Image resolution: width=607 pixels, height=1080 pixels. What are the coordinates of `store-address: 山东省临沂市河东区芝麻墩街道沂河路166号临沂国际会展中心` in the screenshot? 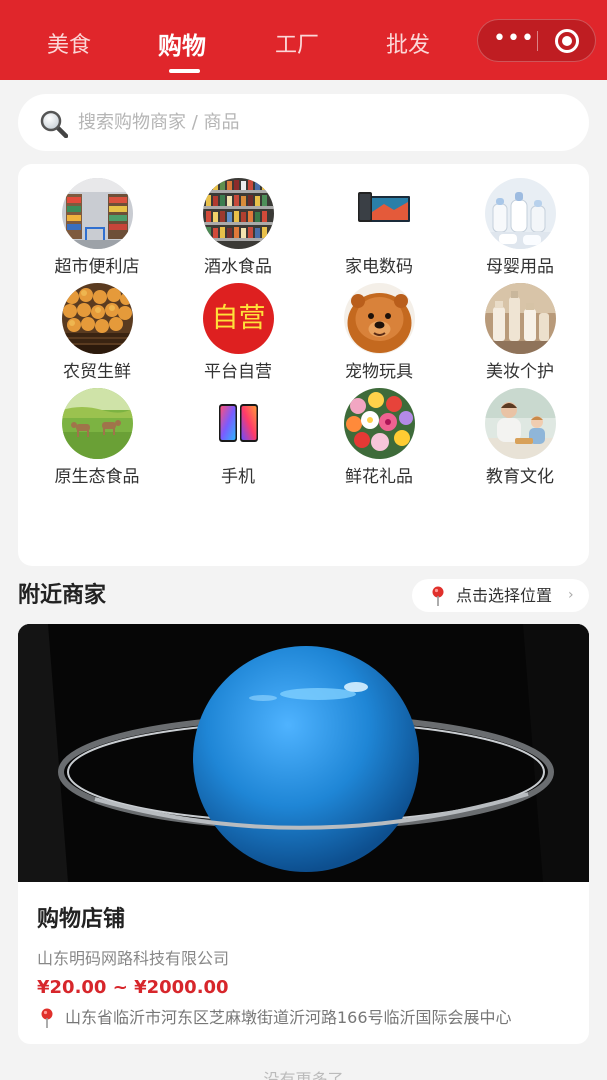 It's located at (288, 1017).